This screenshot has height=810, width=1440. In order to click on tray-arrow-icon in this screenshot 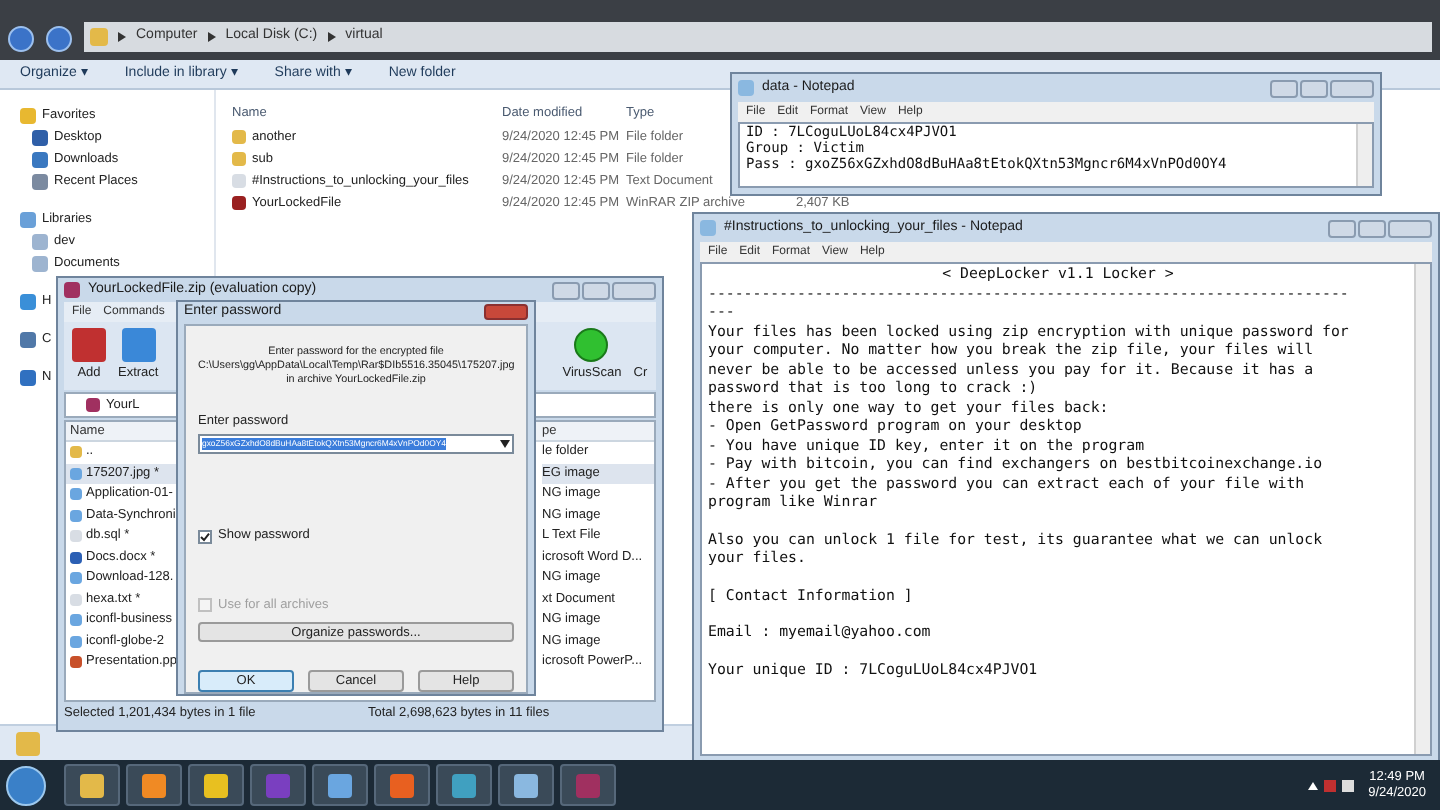, I will do `click(1313, 785)`.